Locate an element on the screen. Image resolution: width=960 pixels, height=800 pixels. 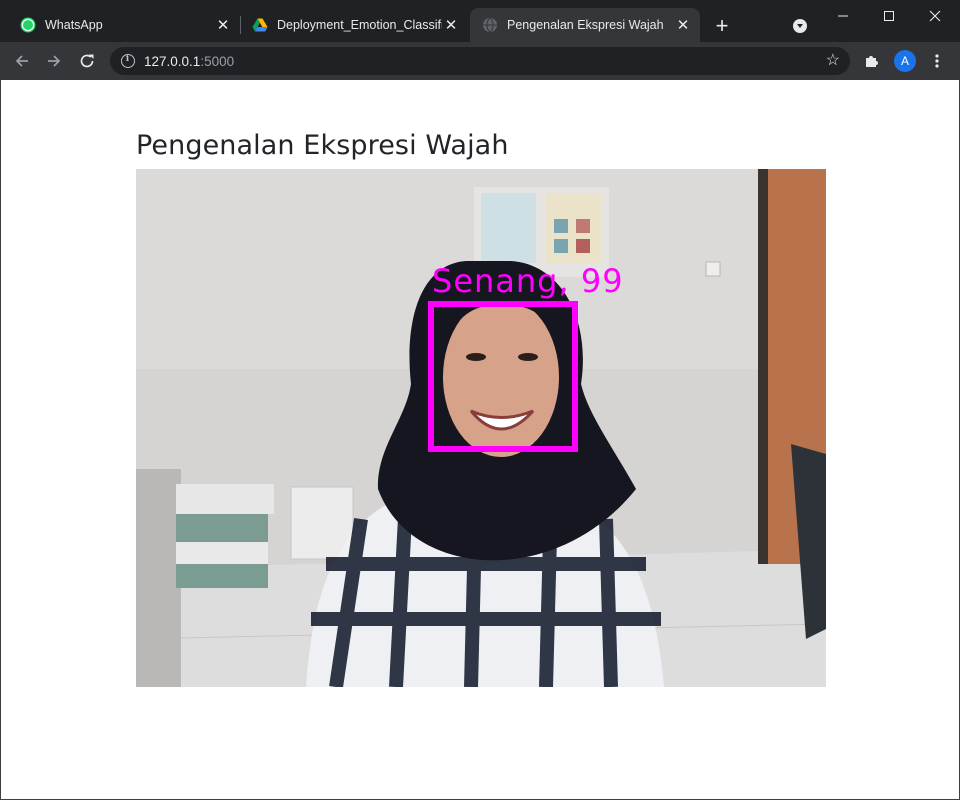
minimize-icon is located at coordinates (843, 16).